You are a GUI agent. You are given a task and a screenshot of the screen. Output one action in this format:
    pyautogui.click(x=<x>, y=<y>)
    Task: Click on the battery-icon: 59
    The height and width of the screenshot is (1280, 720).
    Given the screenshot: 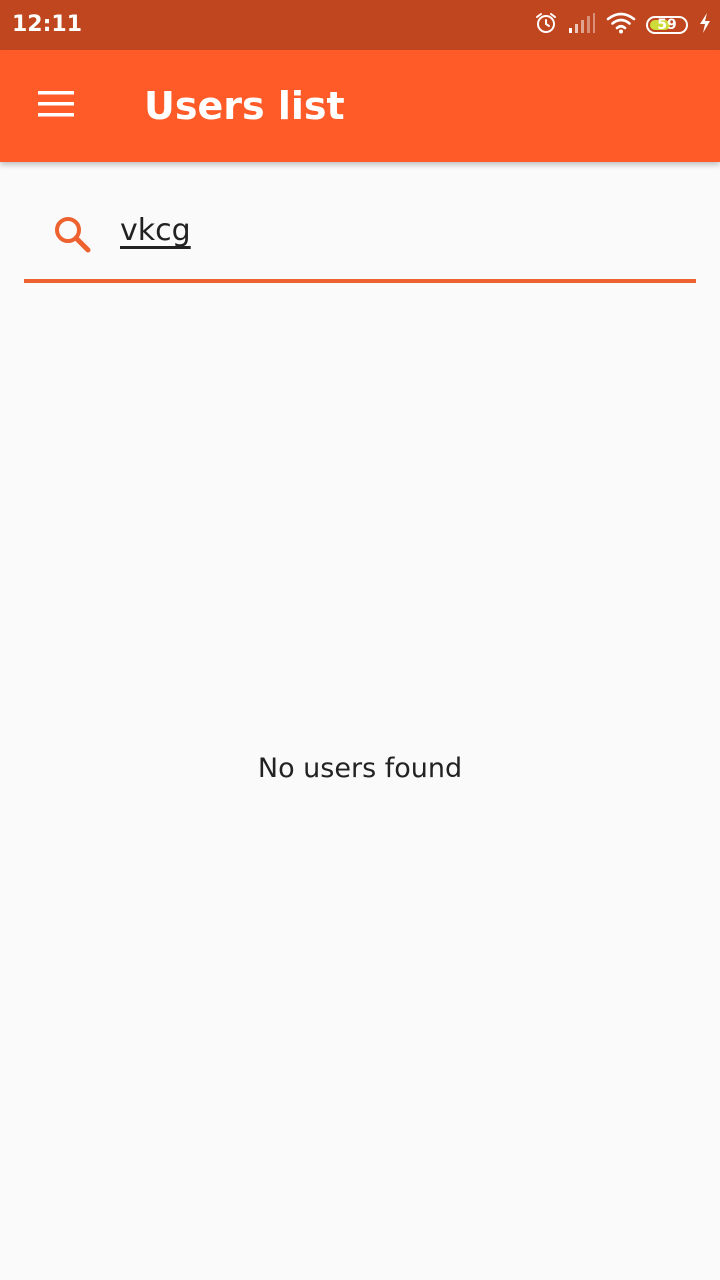 What is the action you would take?
    pyautogui.click(x=667, y=25)
    